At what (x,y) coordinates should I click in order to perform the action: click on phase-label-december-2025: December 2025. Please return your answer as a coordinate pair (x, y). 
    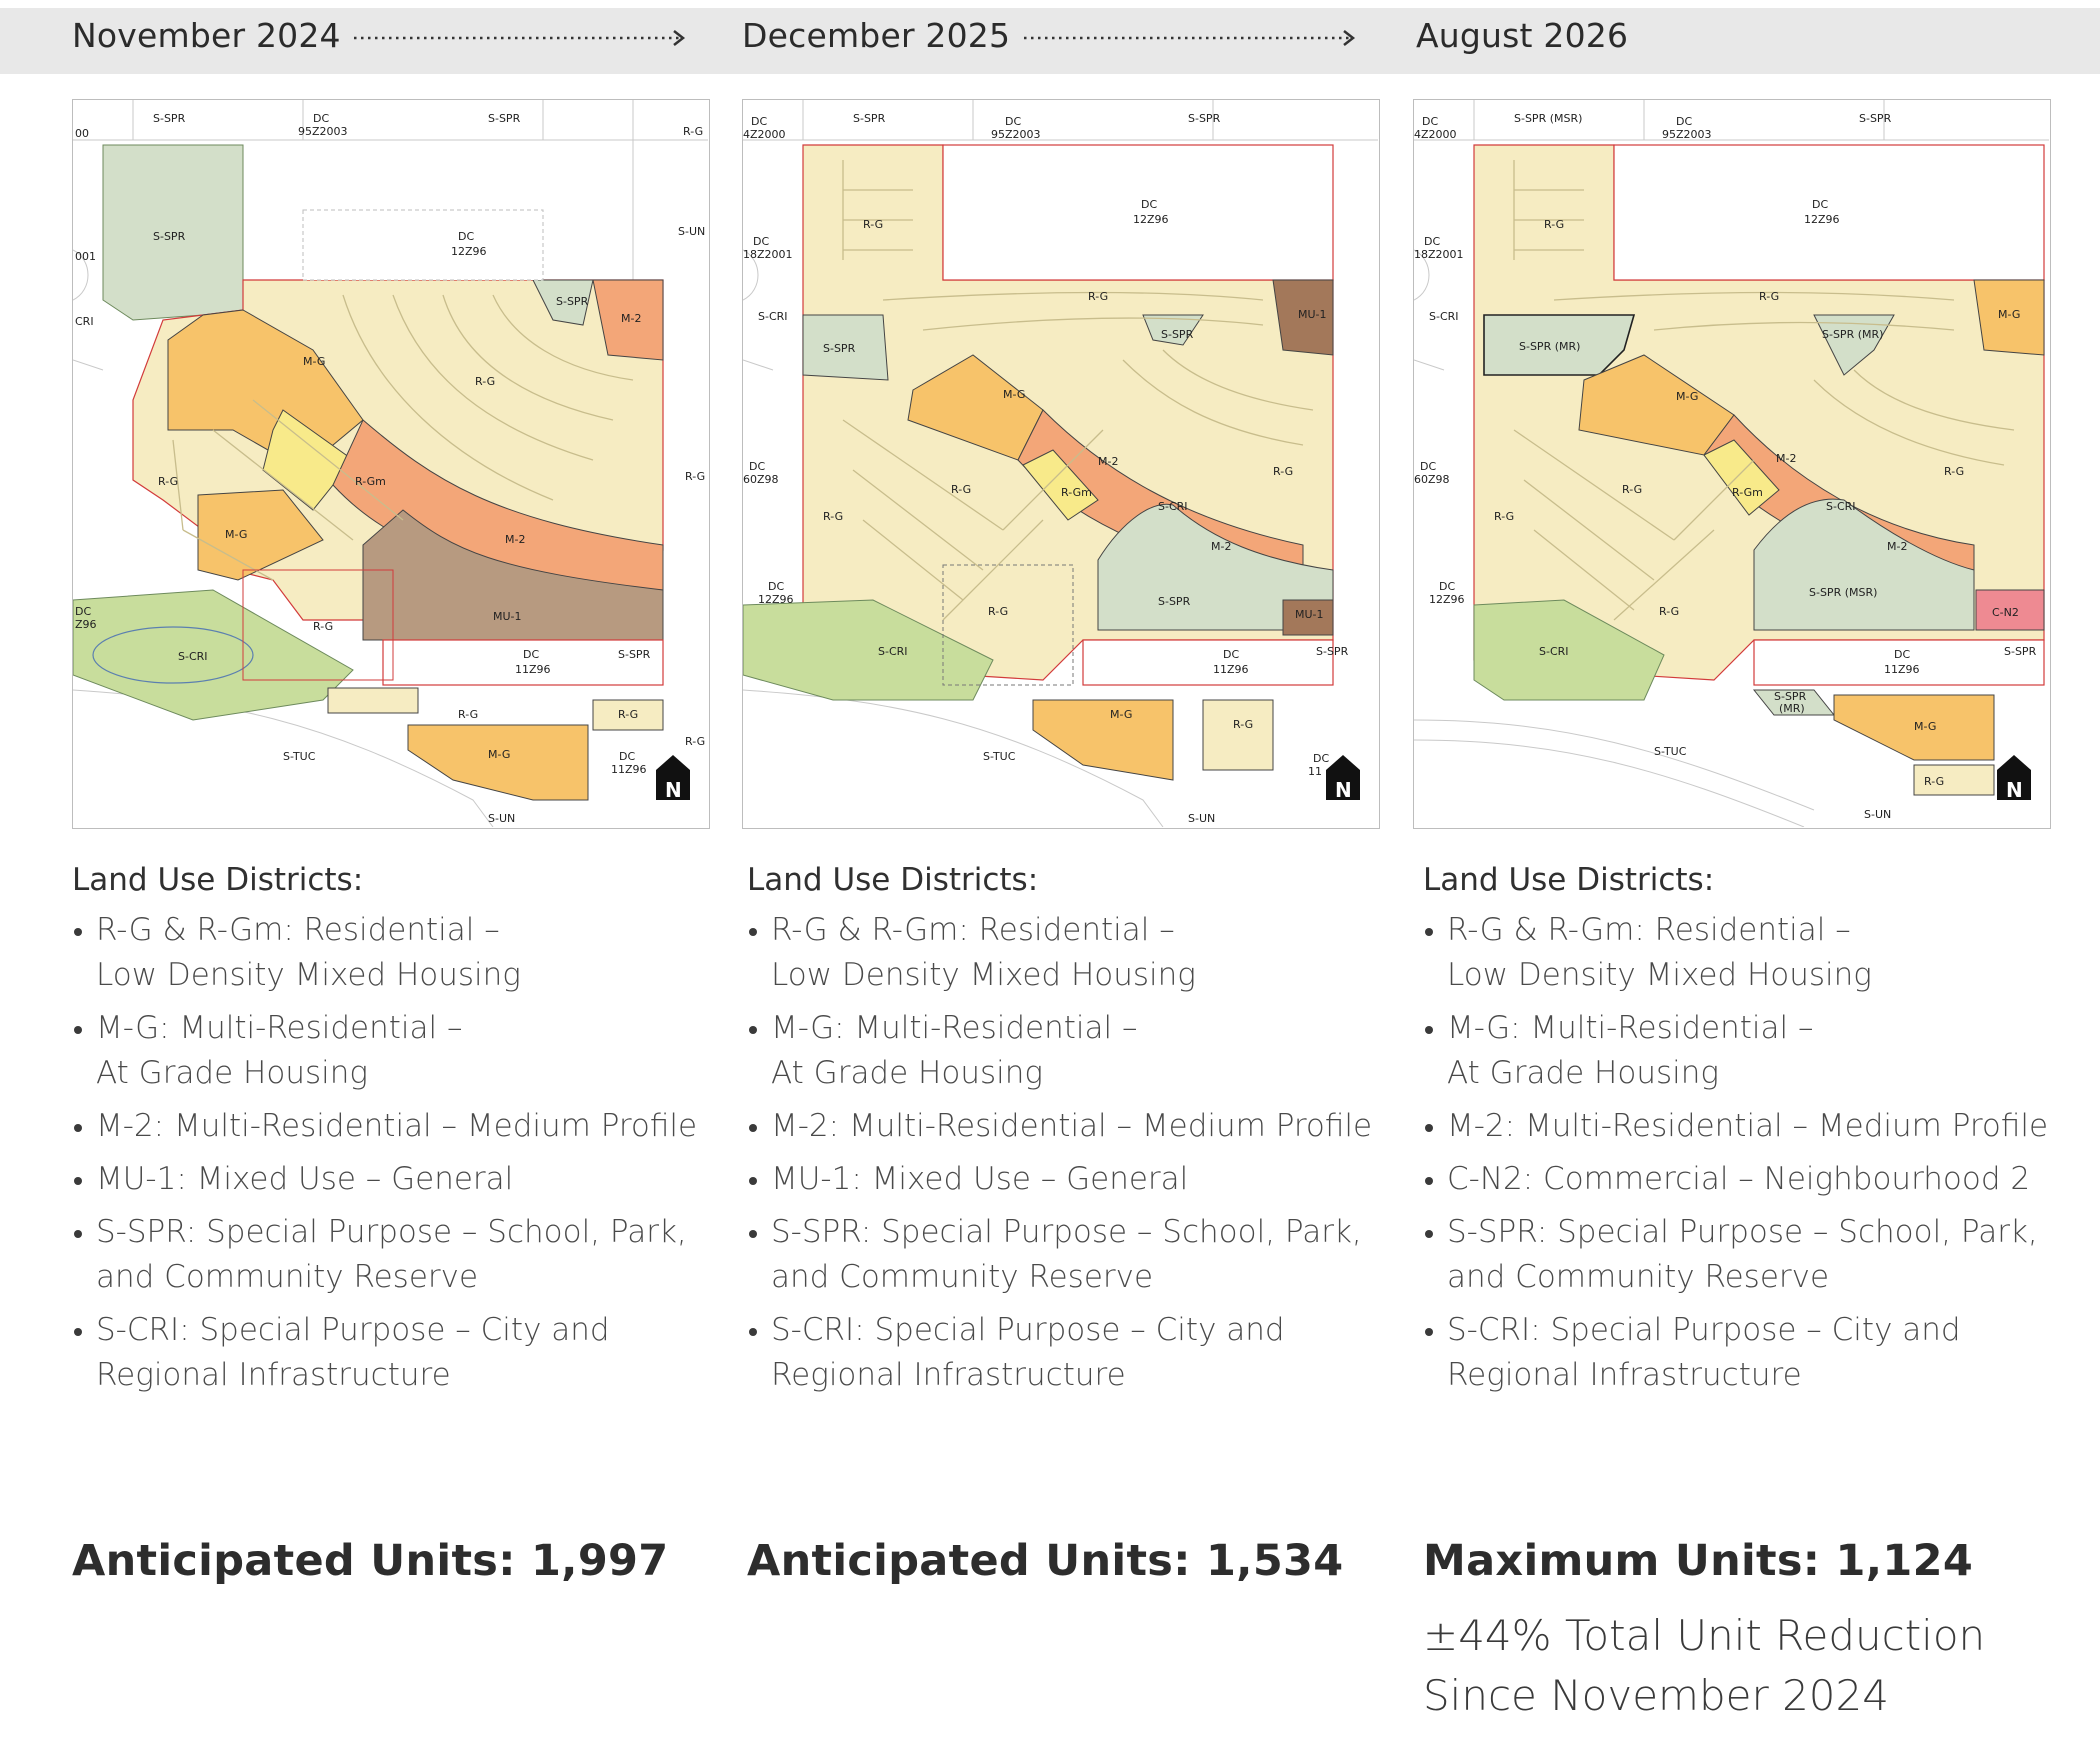
    Looking at the image, I should click on (876, 35).